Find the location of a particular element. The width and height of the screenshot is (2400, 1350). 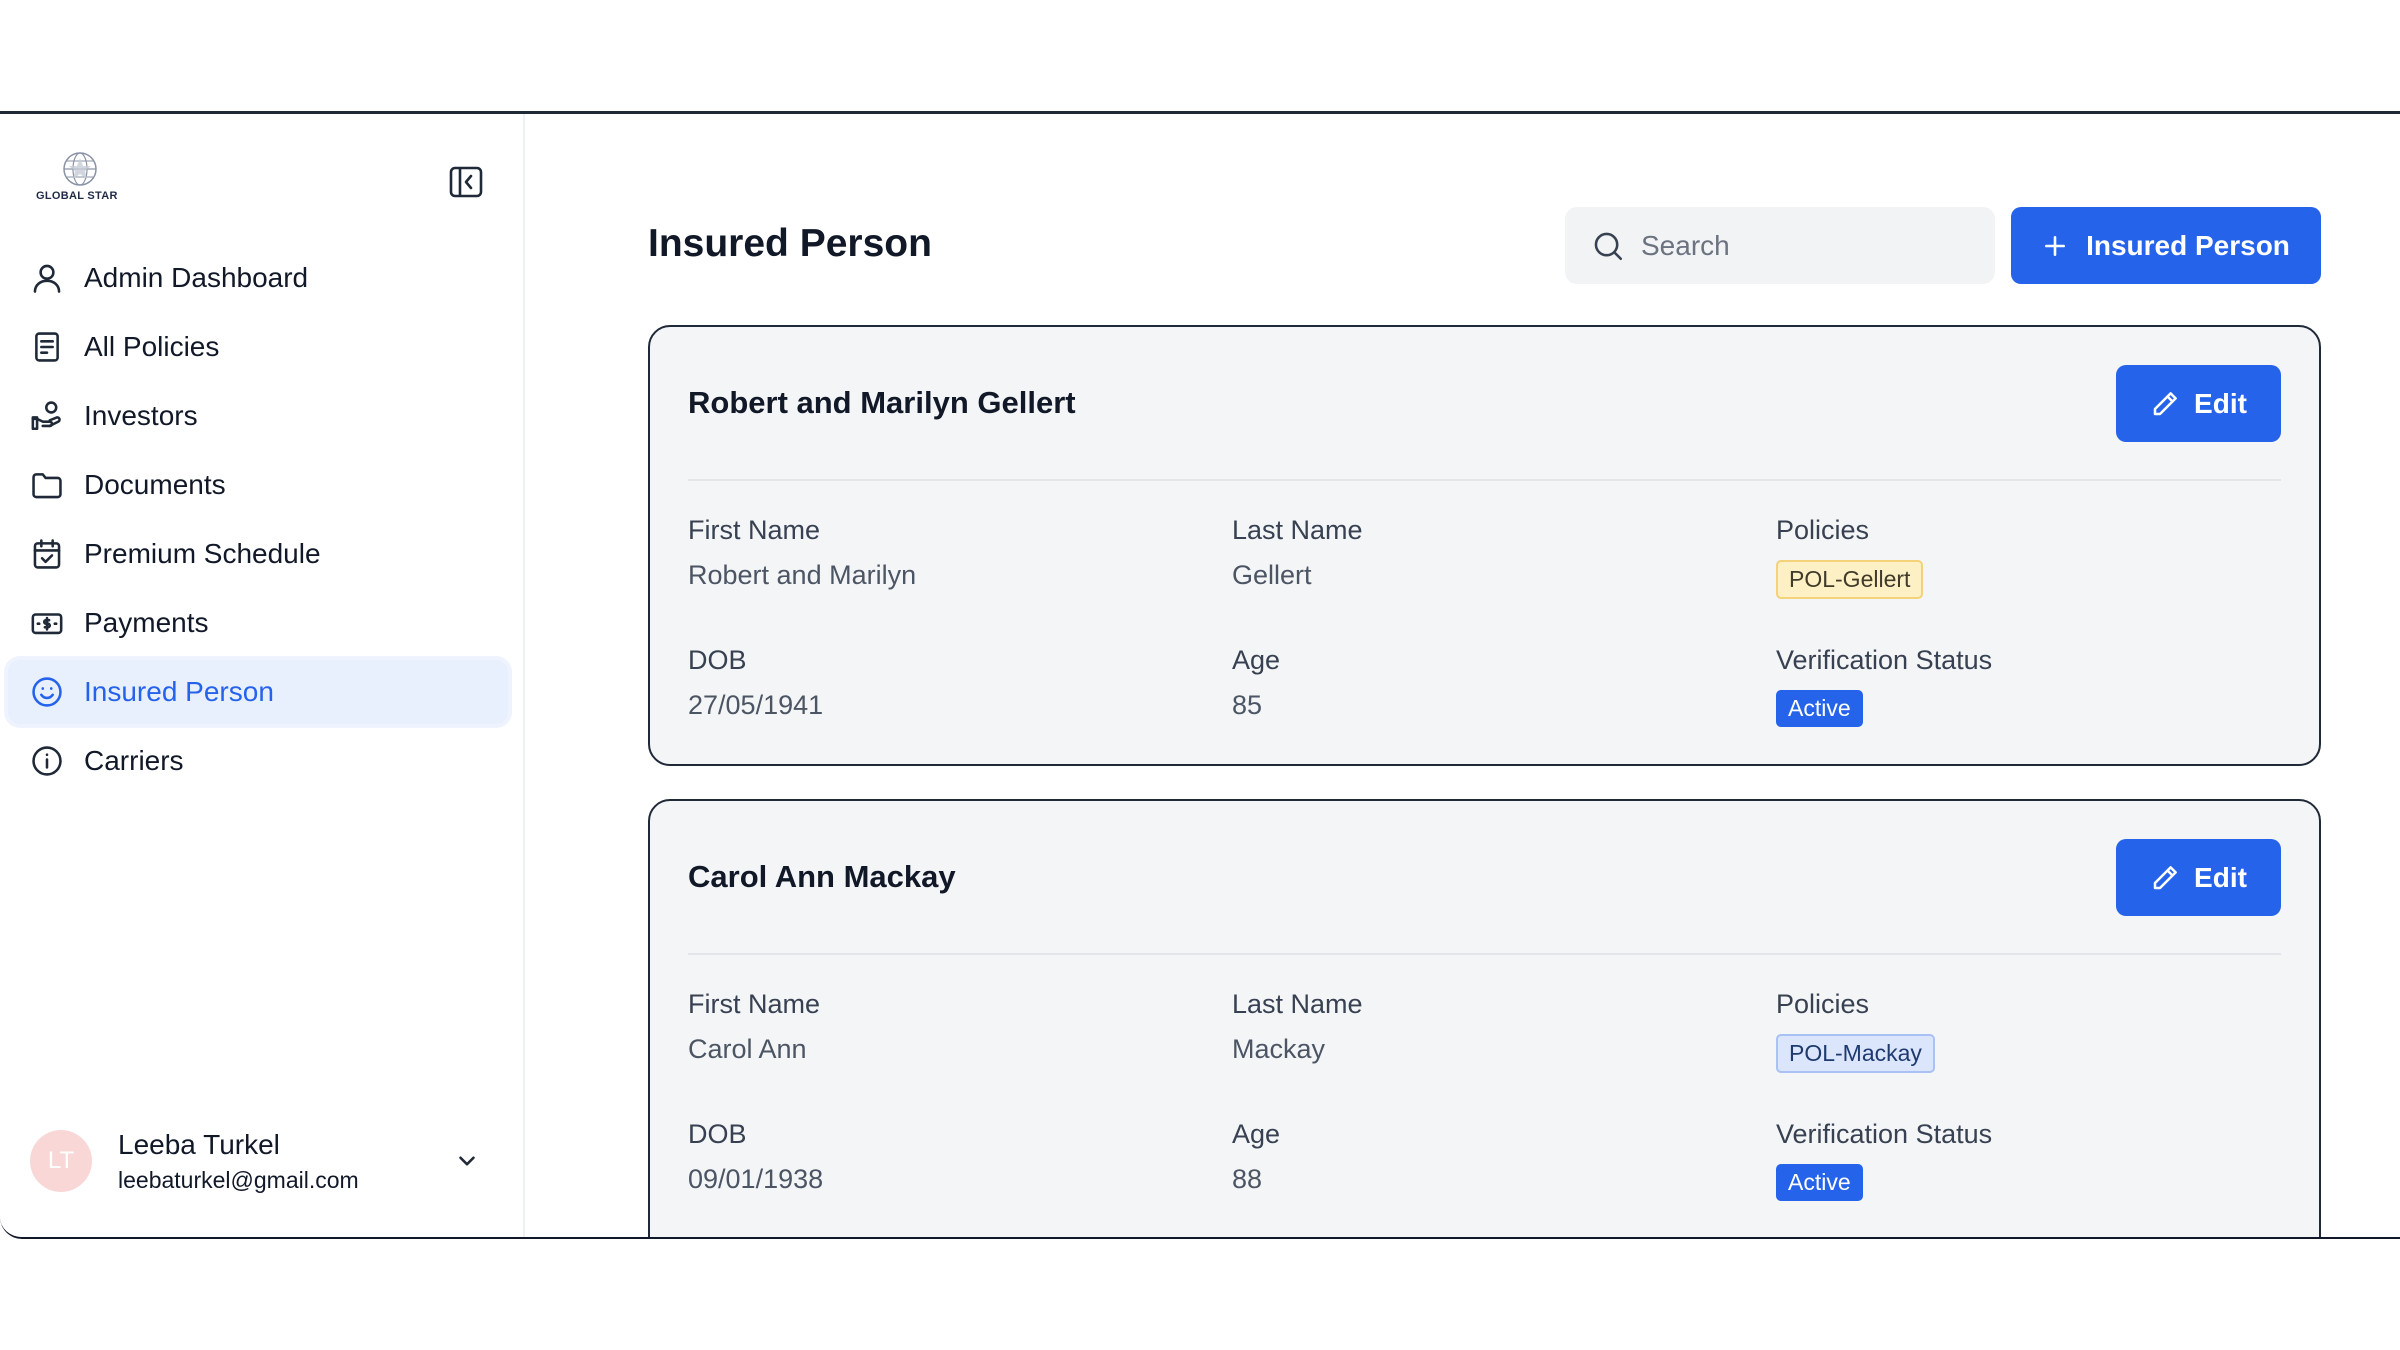

panel-collapse-icon is located at coordinates (466, 182).